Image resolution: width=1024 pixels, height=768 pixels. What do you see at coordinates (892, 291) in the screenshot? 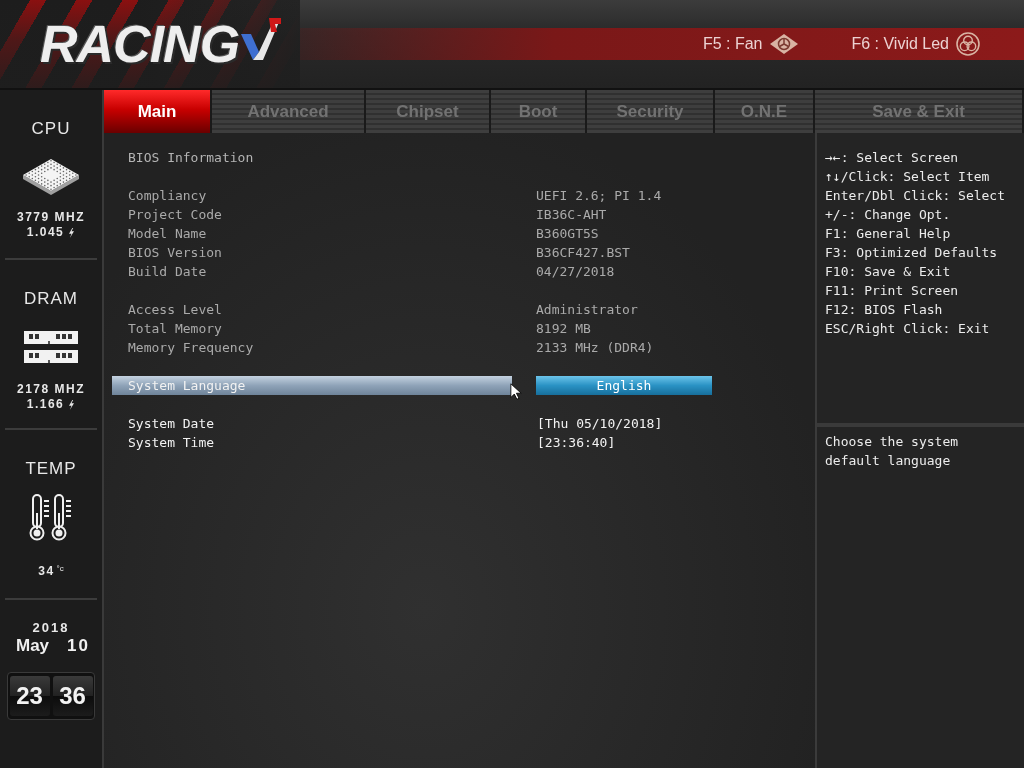
I see `help-line: F11: Print Screen` at bounding box center [892, 291].